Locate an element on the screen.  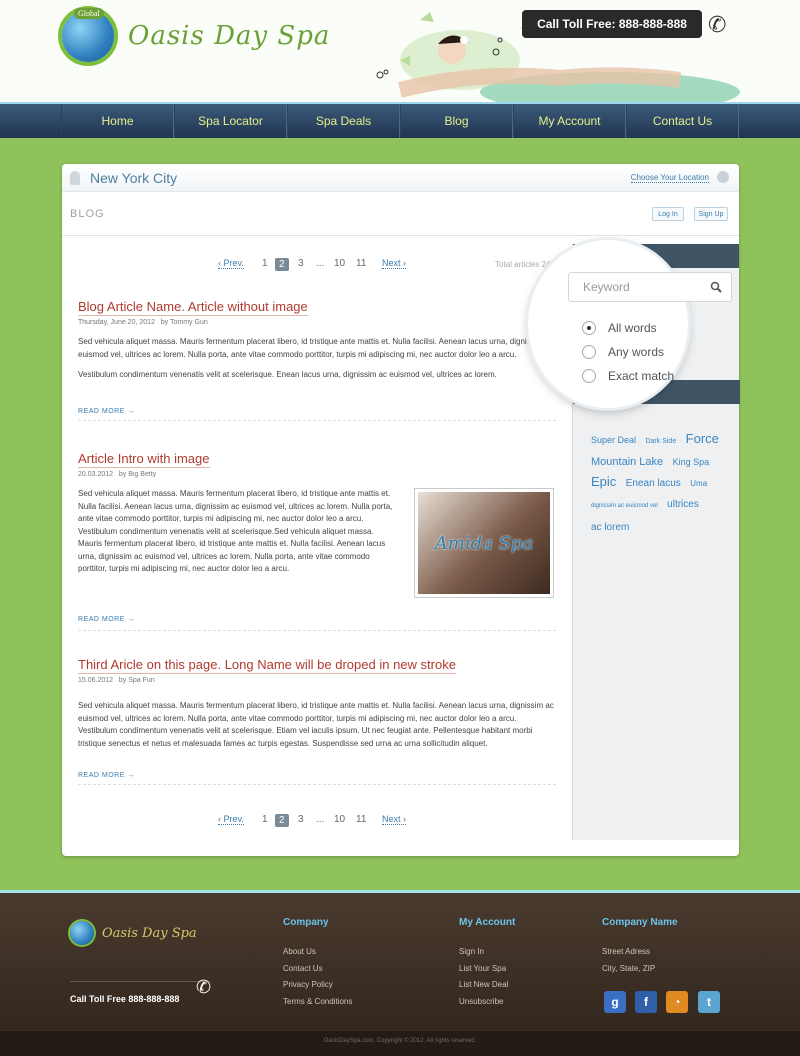
tag-link: King Spa is located at coordinates (691, 462).